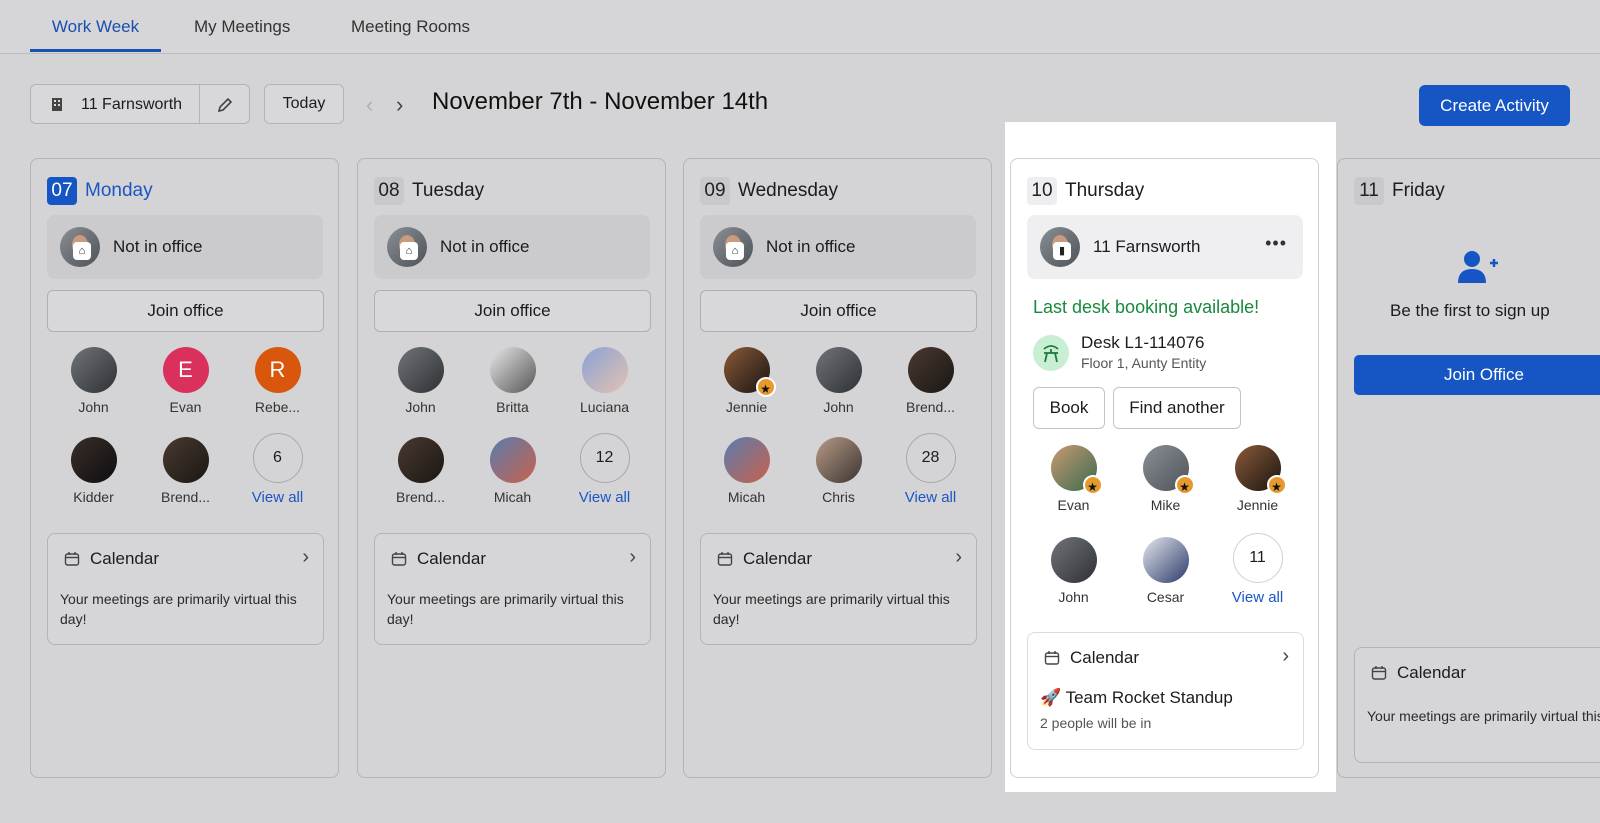  What do you see at coordinates (1165, 247) in the screenshot?
I see `status-box: ▮ 11 Farnsworth •••` at bounding box center [1165, 247].